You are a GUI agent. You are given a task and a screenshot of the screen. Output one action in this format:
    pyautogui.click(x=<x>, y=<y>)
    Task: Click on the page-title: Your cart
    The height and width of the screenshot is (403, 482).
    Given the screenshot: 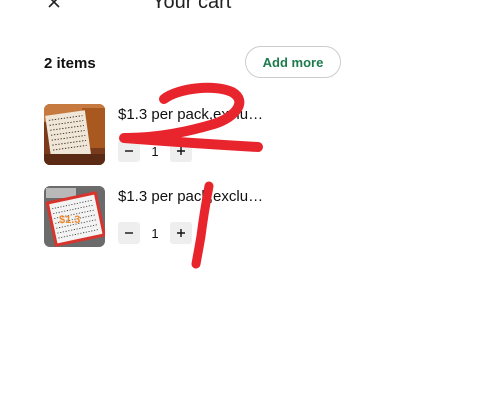 What is the action you would take?
    pyautogui.click(x=192, y=6)
    